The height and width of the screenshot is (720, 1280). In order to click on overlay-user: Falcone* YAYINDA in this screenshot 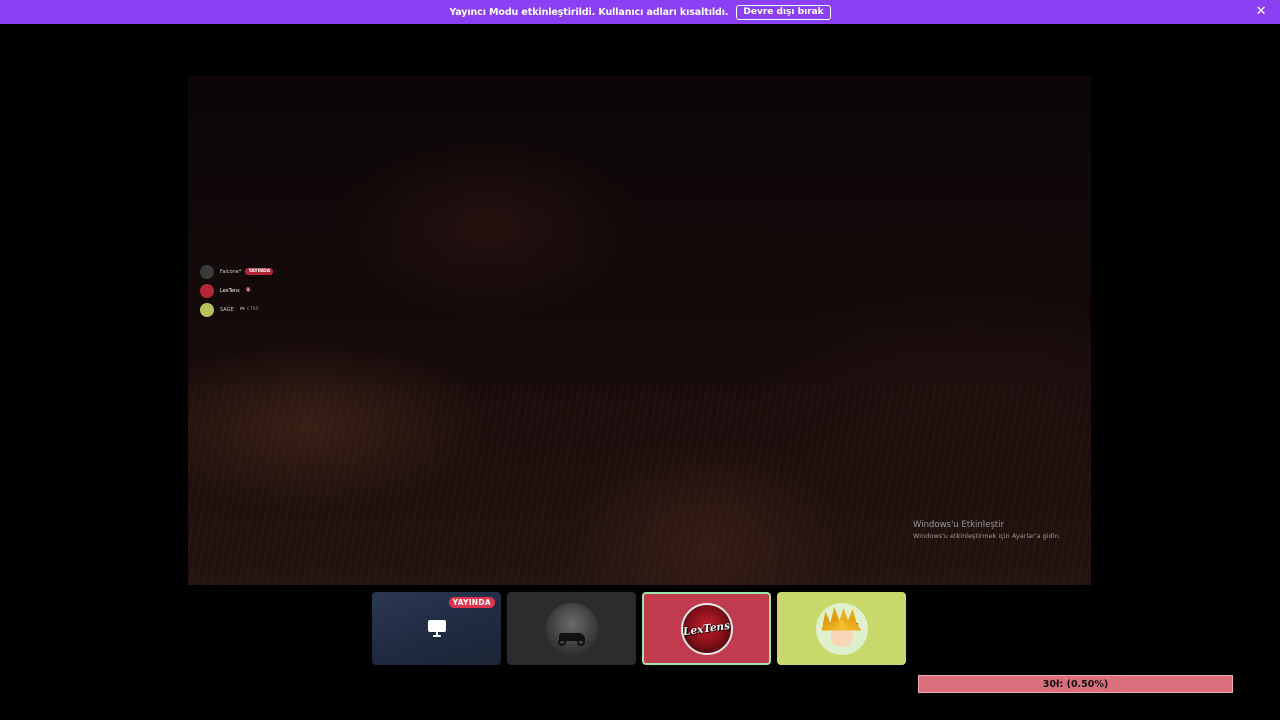, I will do `click(237, 271)`.